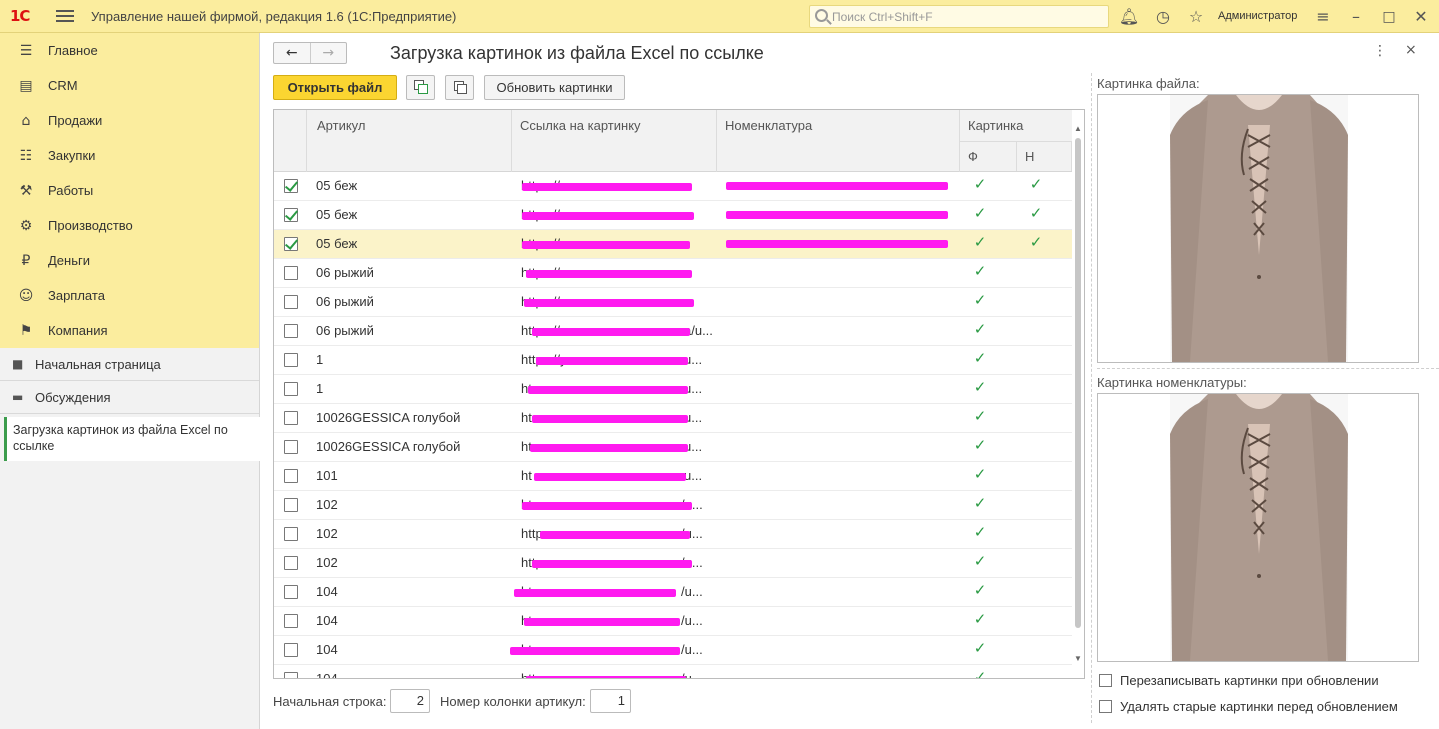 Image resolution: width=1439 pixels, height=729 pixels. I want to click on minimize-icon: –, so click(1356, 17).